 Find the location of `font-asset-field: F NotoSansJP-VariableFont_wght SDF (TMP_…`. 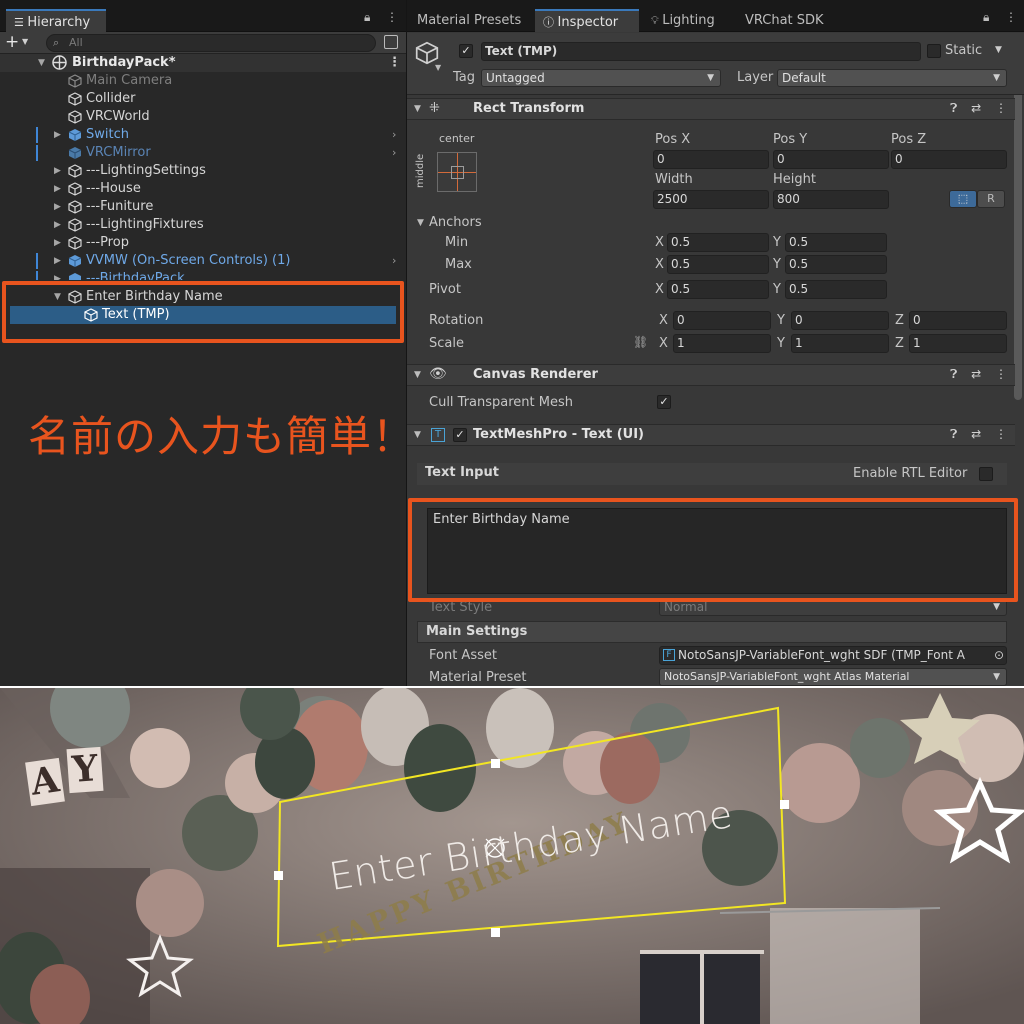

font-asset-field: F NotoSansJP-VariableFont_wght SDF (TMP_… is located at coordinates (833, 655).